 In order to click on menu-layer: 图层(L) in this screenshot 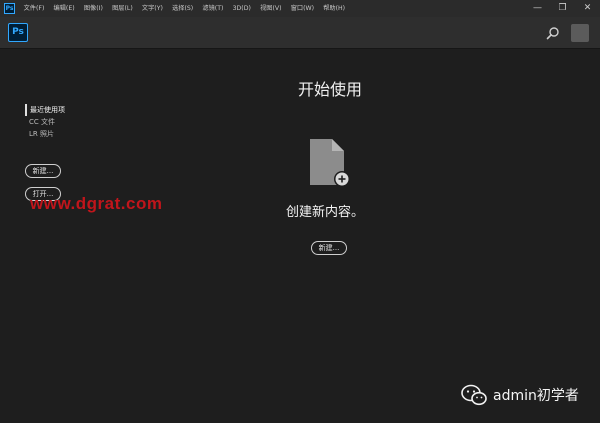, I will do `click(122, 8)`.